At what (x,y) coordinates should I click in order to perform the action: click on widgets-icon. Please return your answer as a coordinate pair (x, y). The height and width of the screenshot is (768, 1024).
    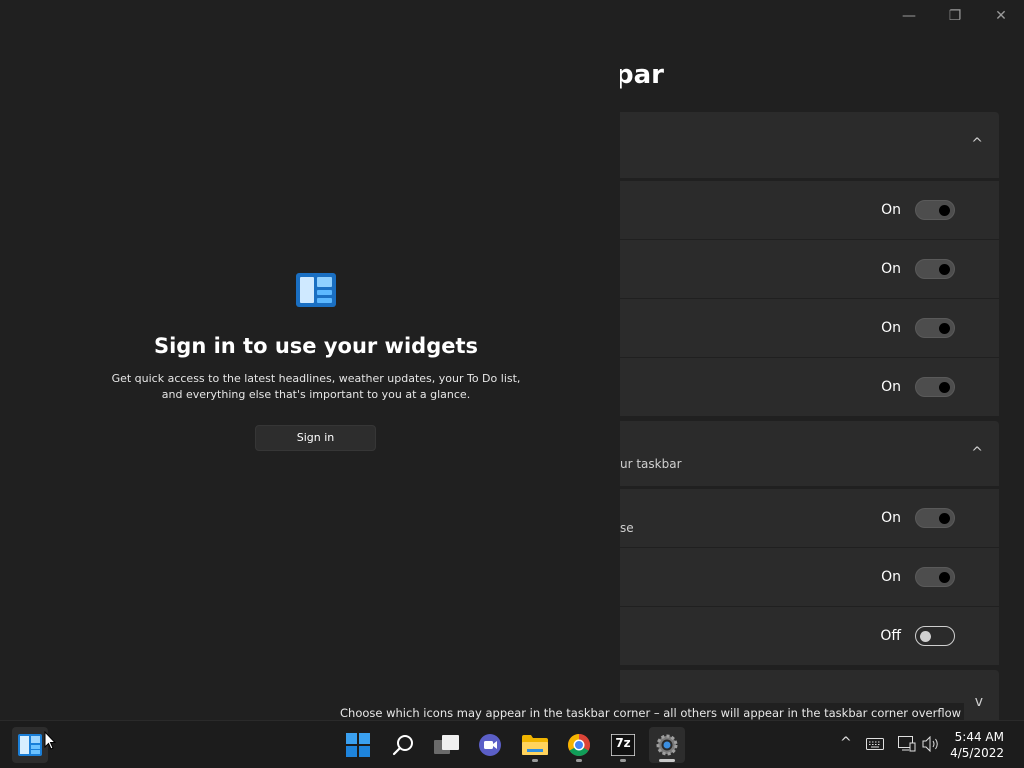
    Looking at the image, I should click on (30, 745).